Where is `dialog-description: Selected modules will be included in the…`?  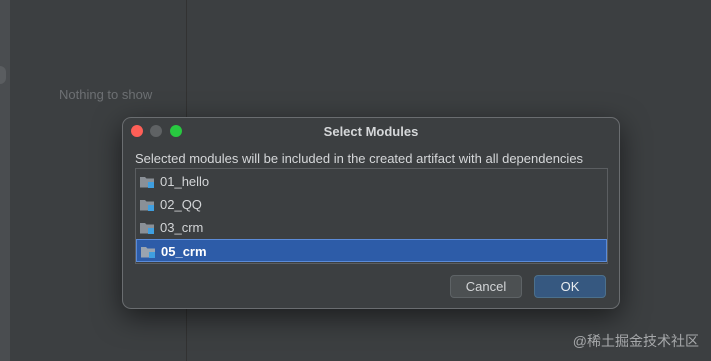
dialog-description: Selected modules will be included in the… is located at coordinates (359, 158).